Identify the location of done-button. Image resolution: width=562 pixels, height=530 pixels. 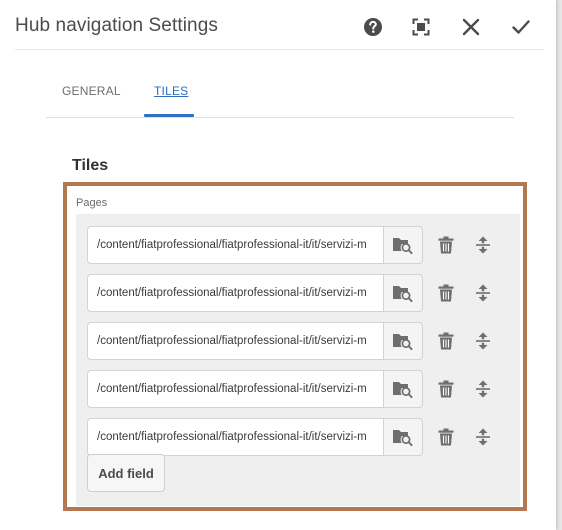
(521, 27).